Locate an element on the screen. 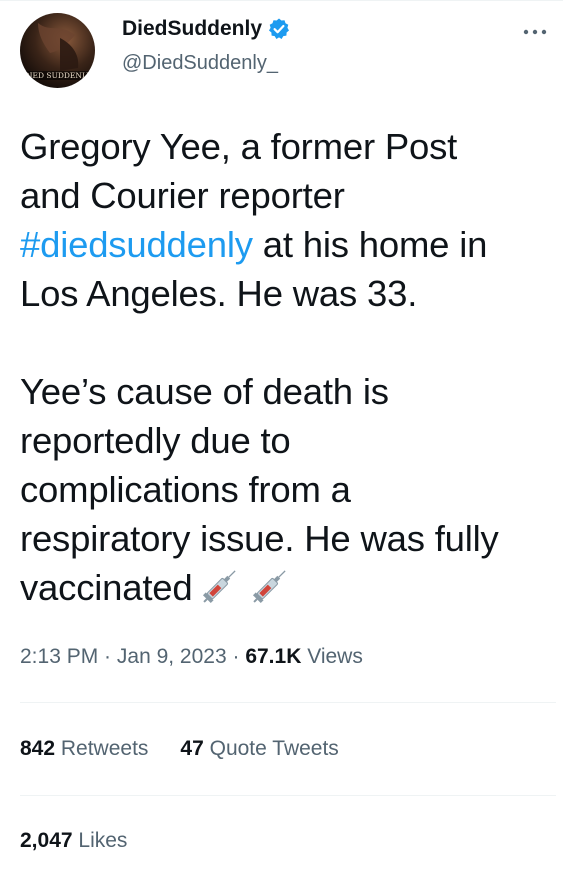  likes-stat: 2,047 Likes is located at coordinates (73, 841).